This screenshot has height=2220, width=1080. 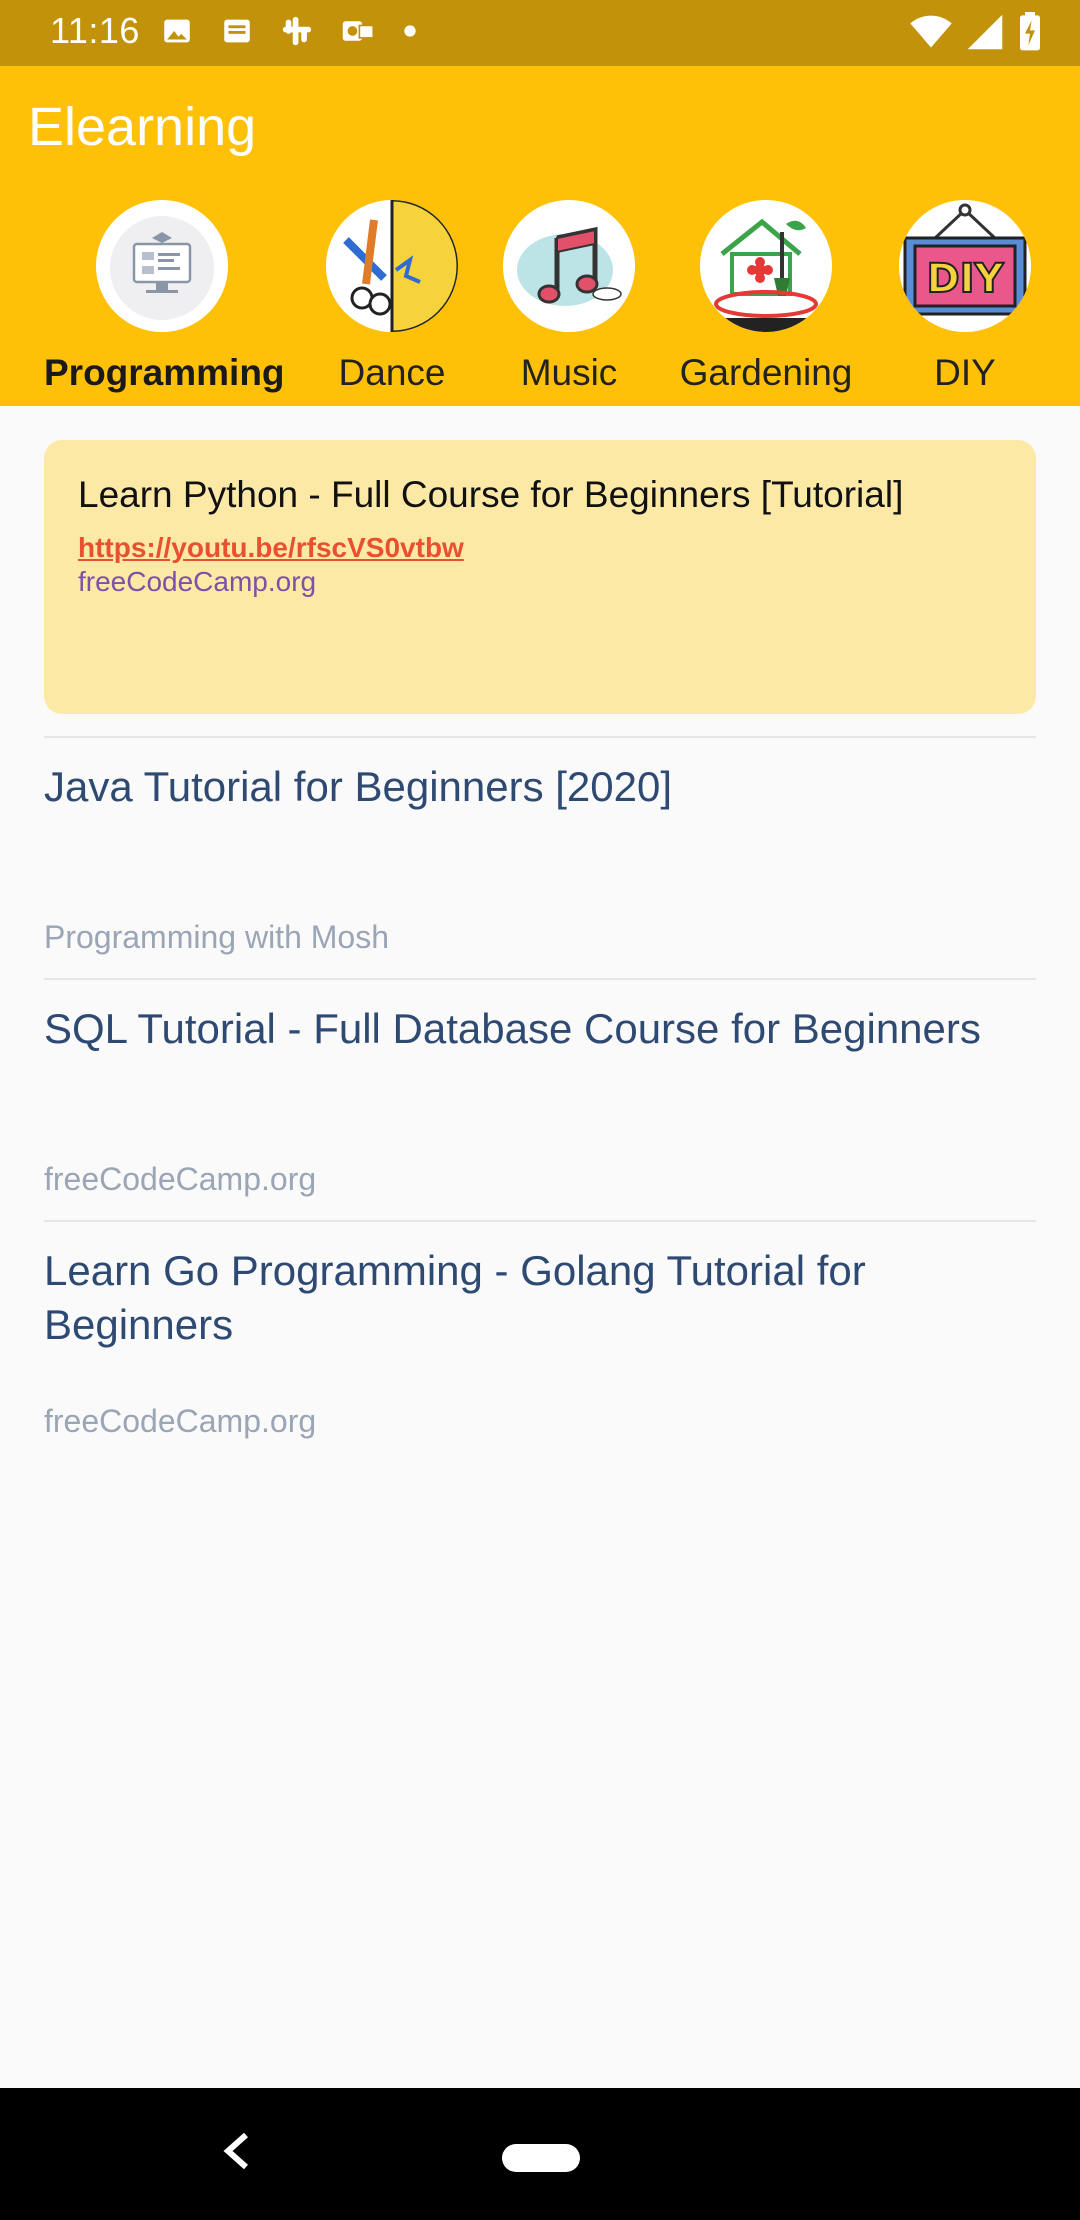 I want to click on navigation-bar, so click(x=540, y=2154).